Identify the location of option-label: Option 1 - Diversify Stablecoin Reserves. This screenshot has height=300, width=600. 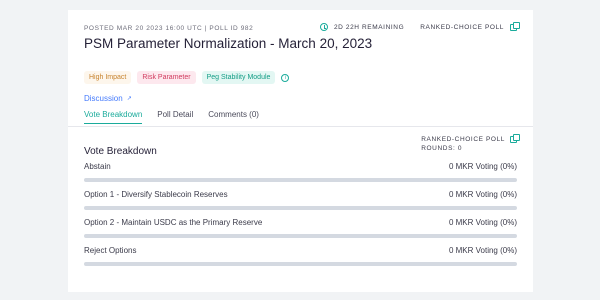
(156, 194).